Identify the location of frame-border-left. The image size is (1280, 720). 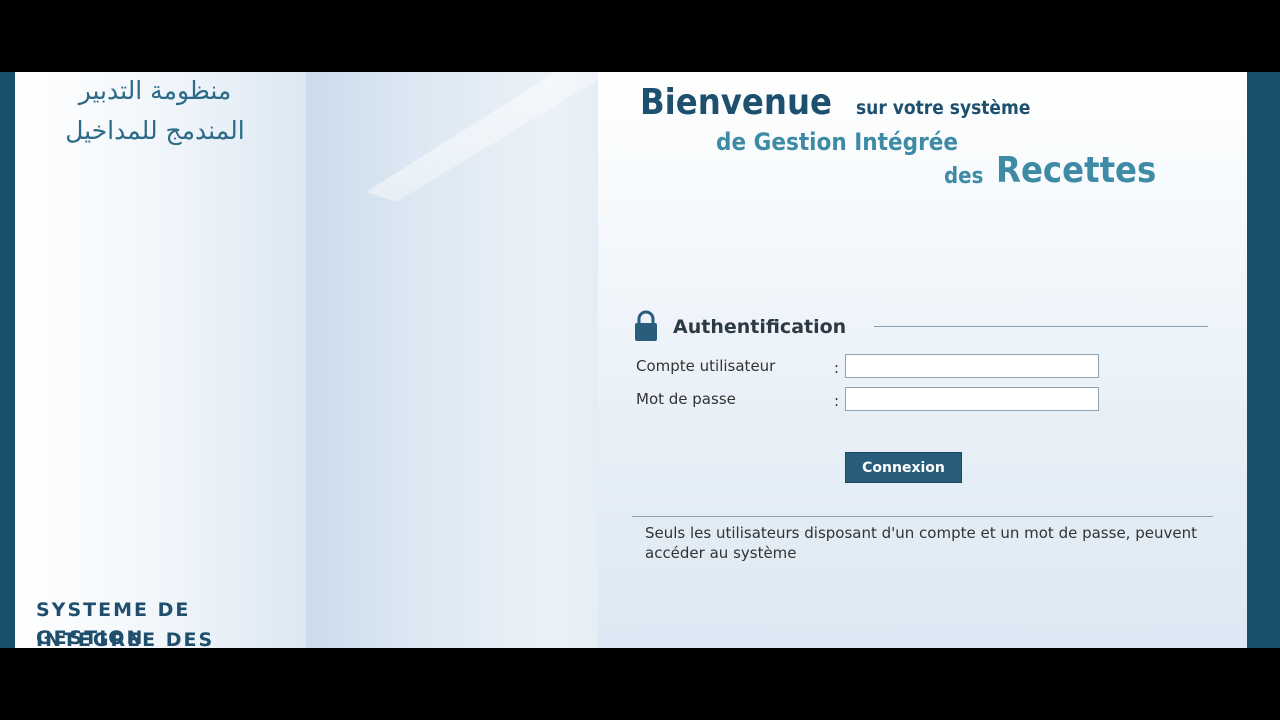
(7, 360).